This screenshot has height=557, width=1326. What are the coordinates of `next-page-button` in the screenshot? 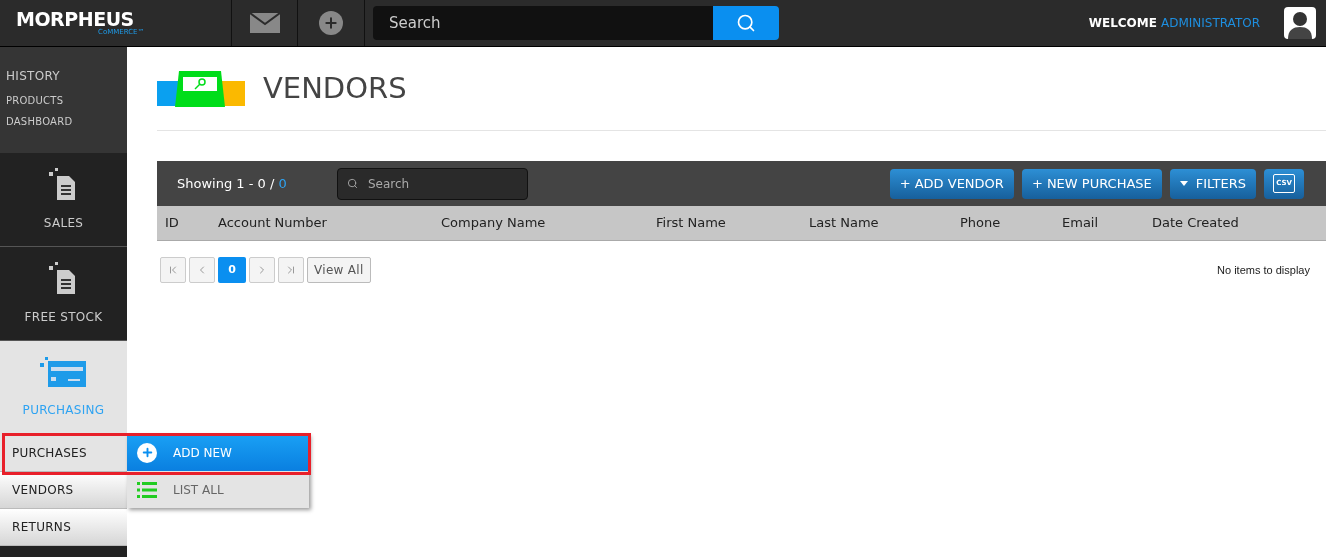 It's located at (262, 270).